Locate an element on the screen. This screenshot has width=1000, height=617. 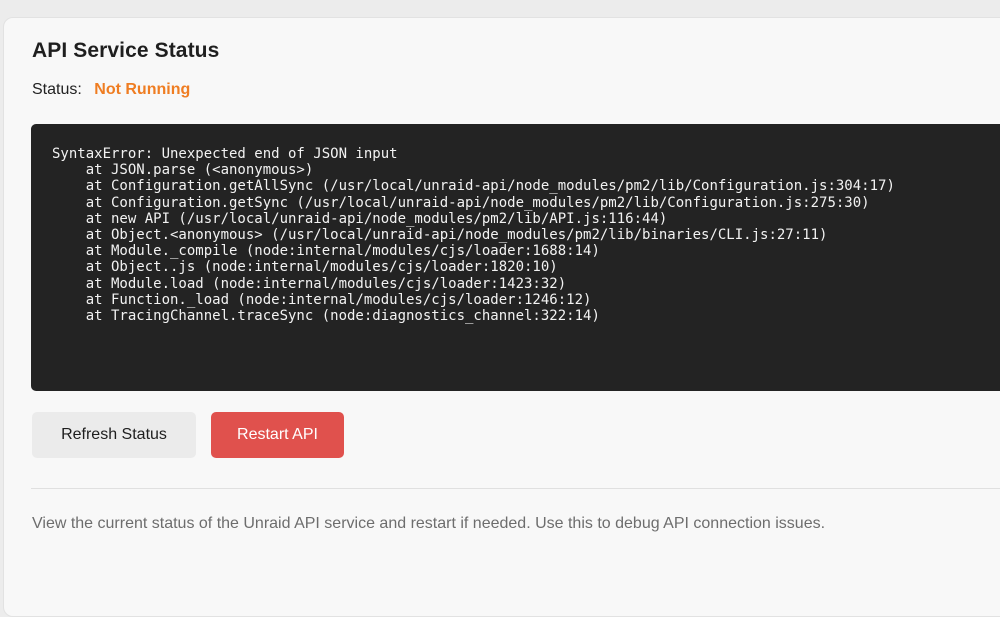
divider is located at coordinates (515, 488).